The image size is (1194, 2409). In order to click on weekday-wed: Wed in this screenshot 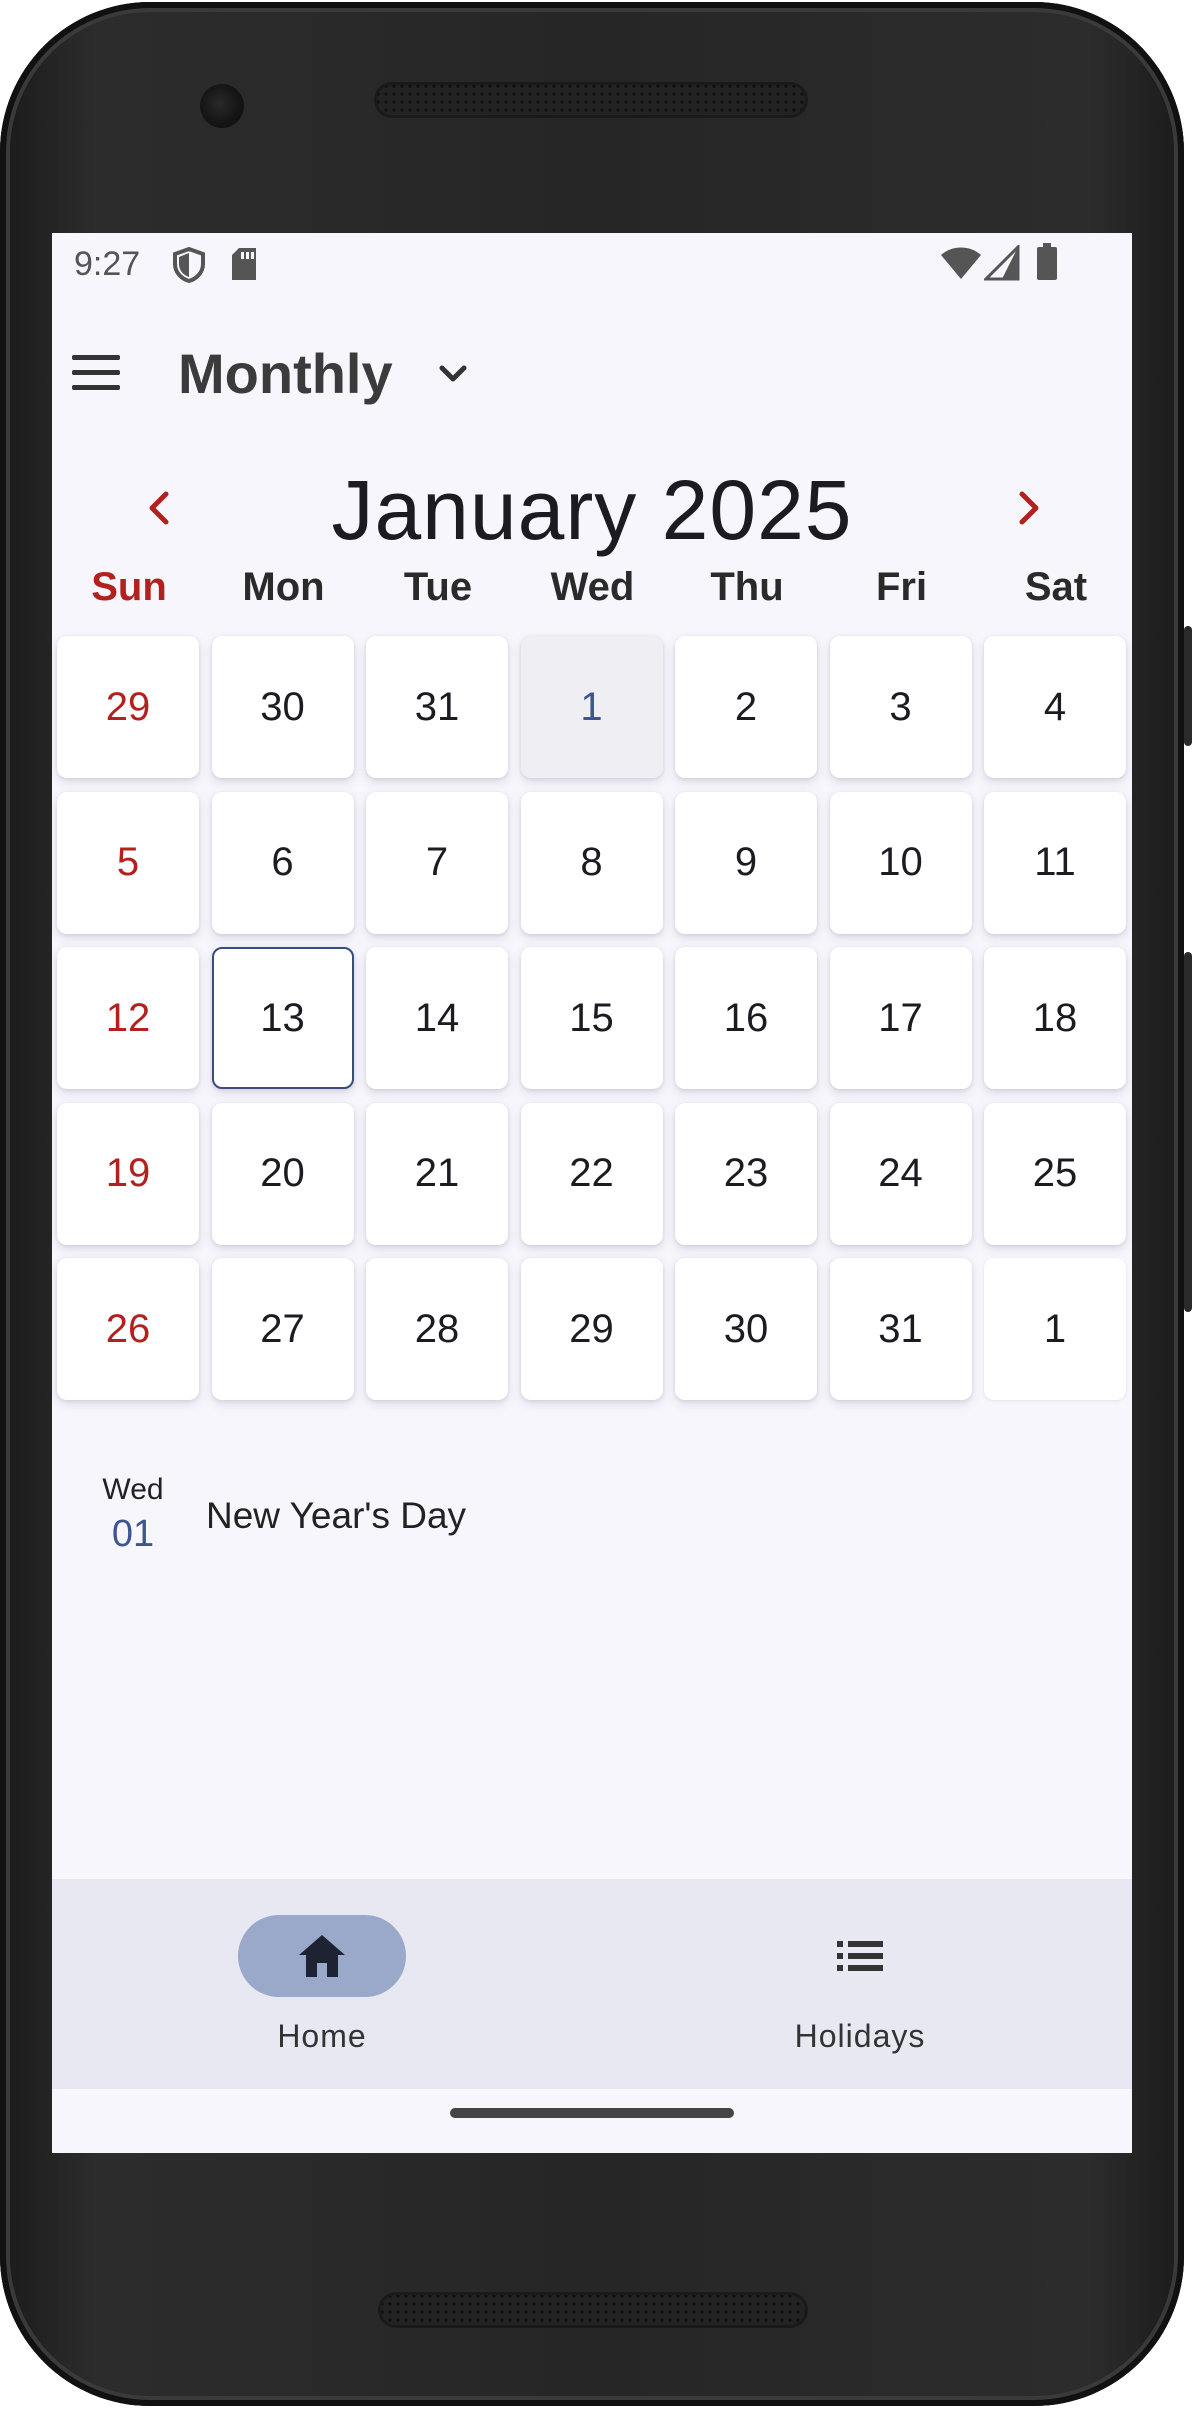, I will do `click(592, 587)`.